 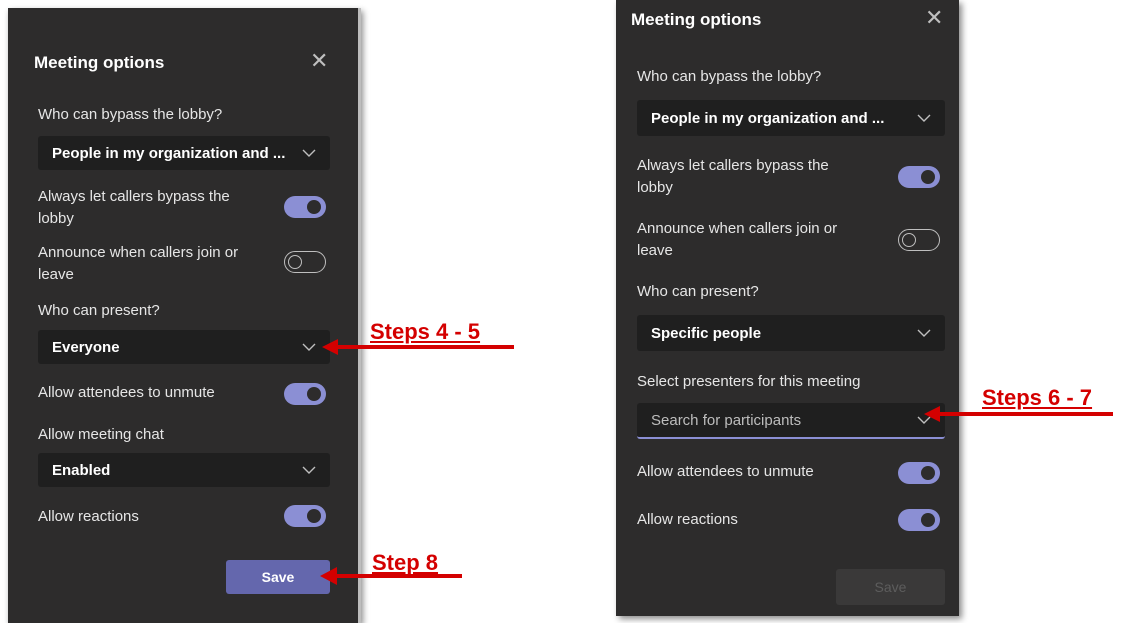 What do you see at coordinates (1037, 397) in the screenshot?
I see `annotation-steps-6-7: Steps 6 - 7` at bounding box center [1037, 397].